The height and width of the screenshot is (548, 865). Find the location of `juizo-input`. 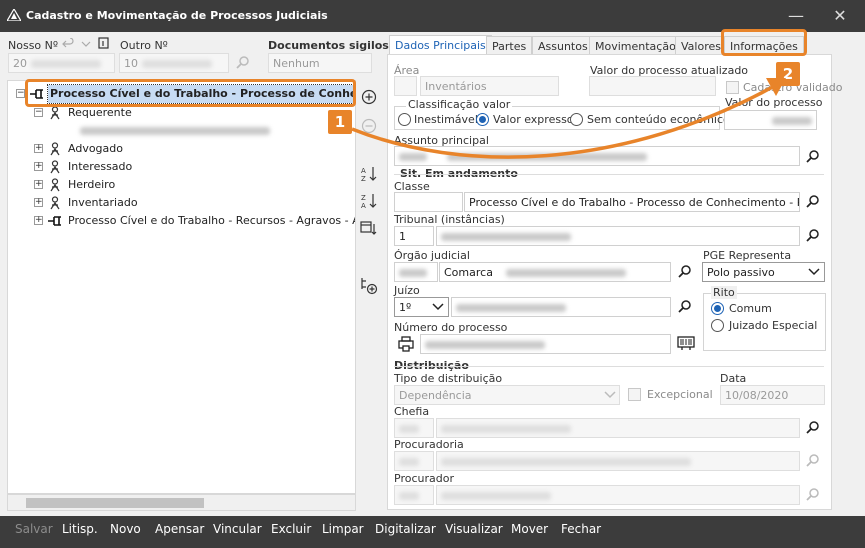

juizo-input is located at coordinates (561, 307).